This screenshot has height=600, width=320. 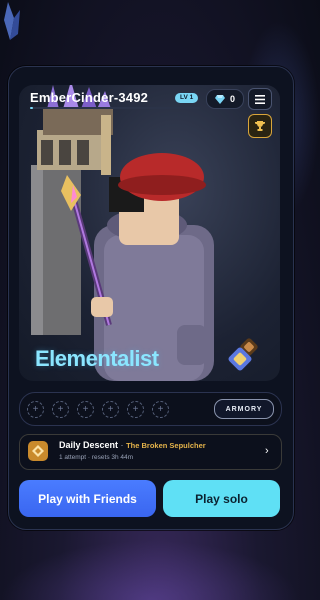 What do you see at coordinates (221, 498) in the screenshot?
I see `play-solo-button: Play solo` at bounding box center [221, 498].